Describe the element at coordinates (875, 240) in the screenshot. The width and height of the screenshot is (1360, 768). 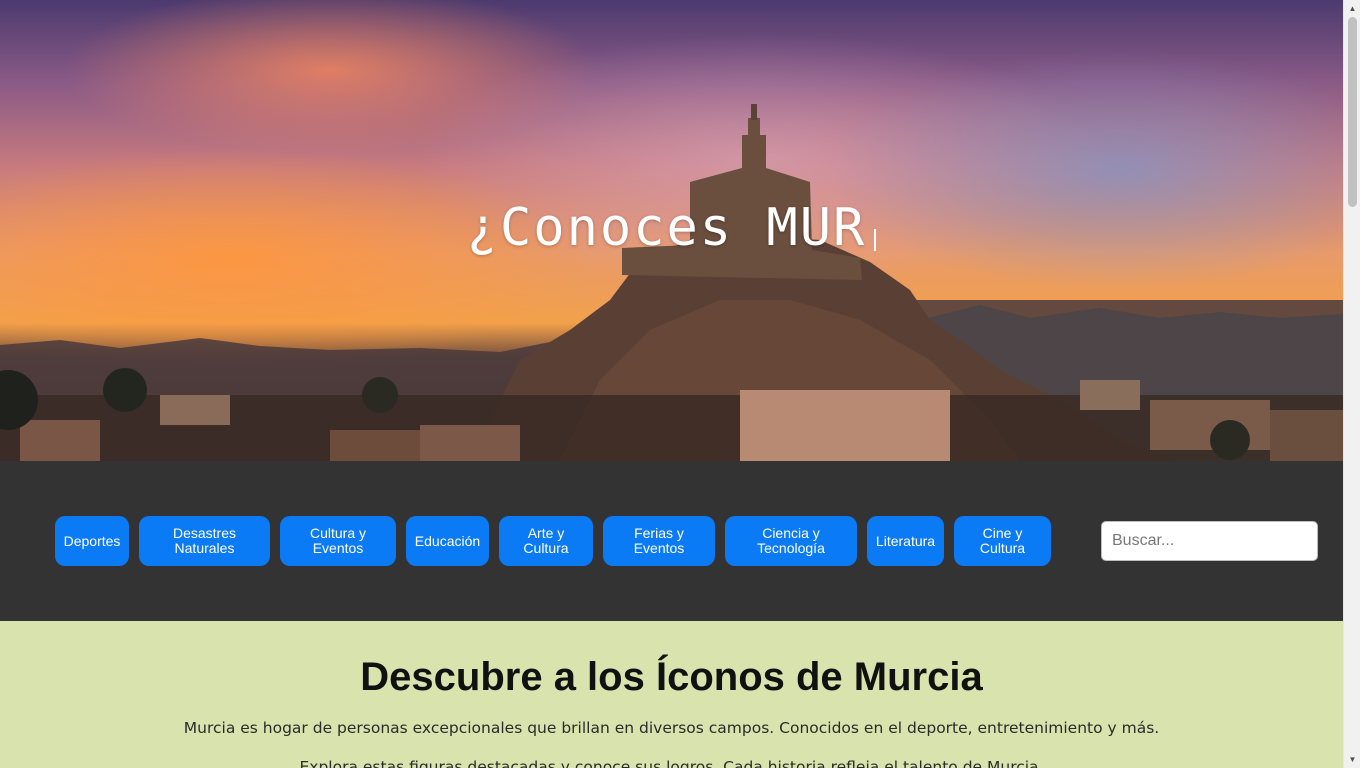
I see `typing-cursor` at that location.